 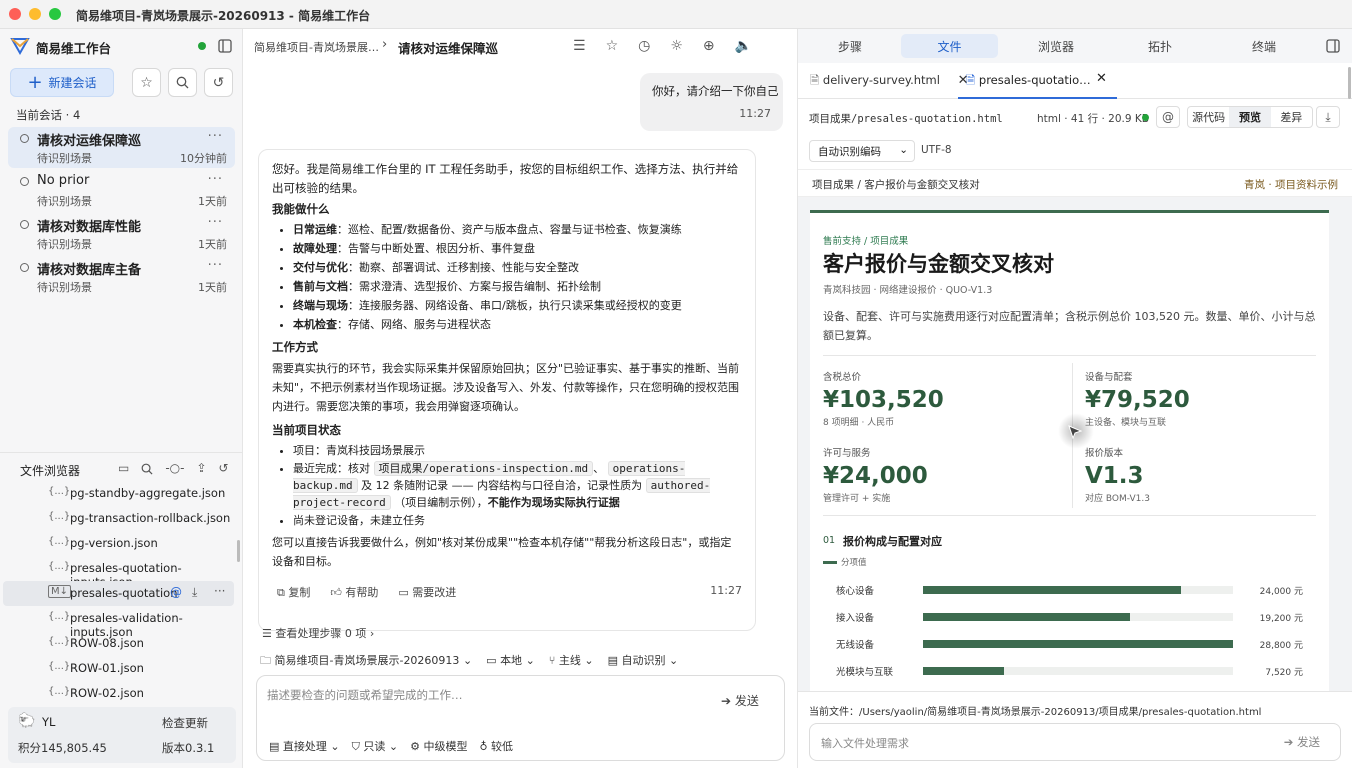 I want to click on calendar-icon: ▤, so click(x=613, y=660).